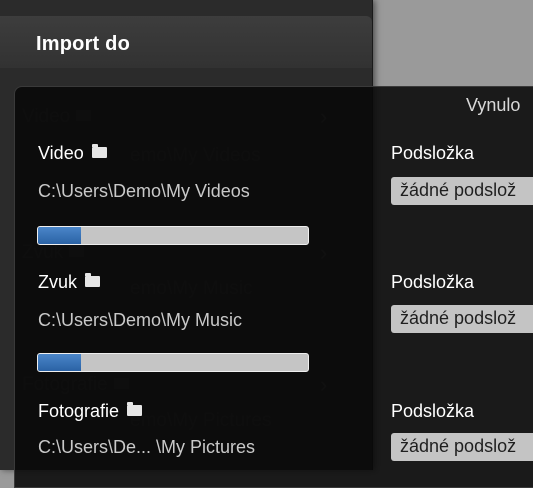 The height and width of the screenshot is (488, 533). What do you see at coordinates (69, 282) in the screenshot?
I see `section-title-audio: Zvuk` at bounding box center [69, 282].